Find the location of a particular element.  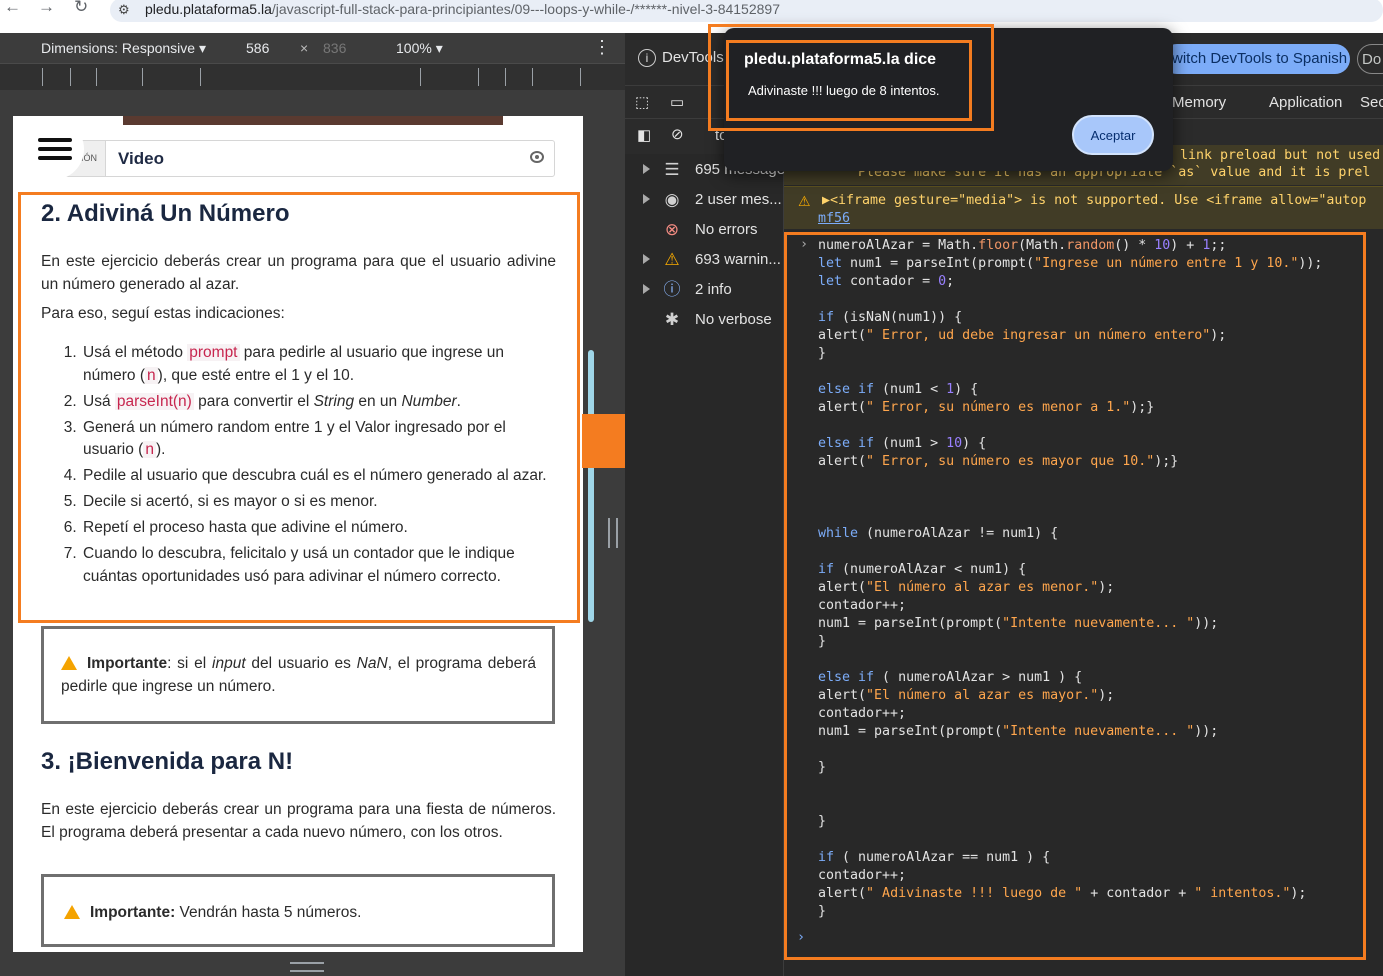

device-toggle-icon: ▭ is located at coordinates (677, 102).